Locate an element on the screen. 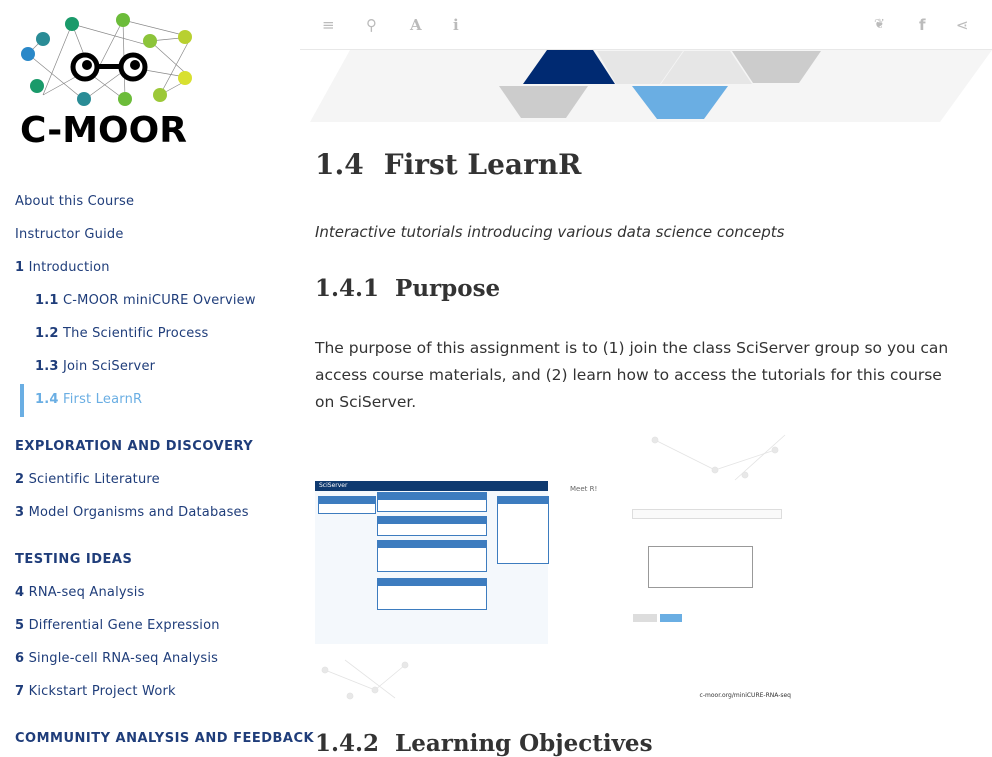  nav-part-header: TESTING IDEAS is located at coordinates (74, 559).